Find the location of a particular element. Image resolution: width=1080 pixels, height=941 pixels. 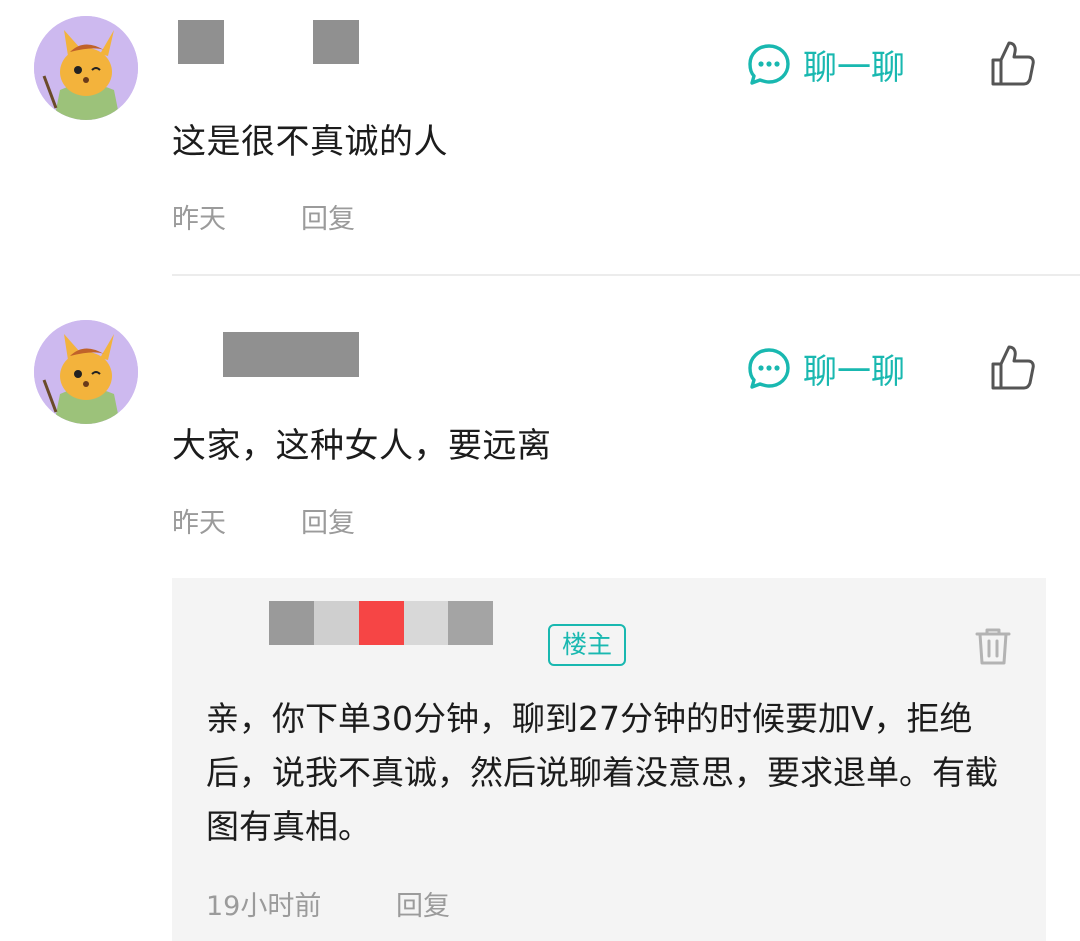

owner-badge: 楼主 is located at coordinates (587, 645).